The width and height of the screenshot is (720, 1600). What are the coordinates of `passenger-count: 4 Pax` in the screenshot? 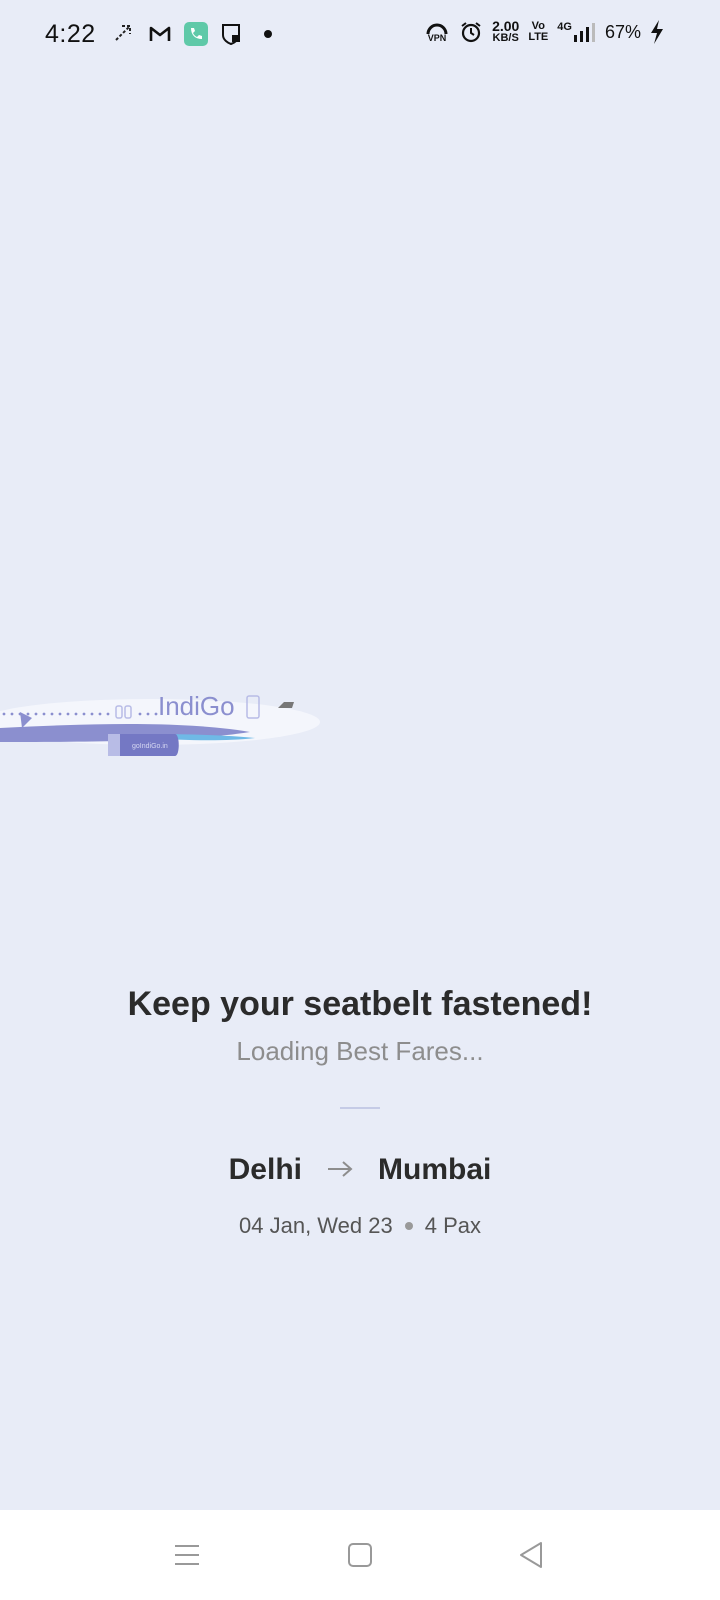 It's located at (452, 1225).